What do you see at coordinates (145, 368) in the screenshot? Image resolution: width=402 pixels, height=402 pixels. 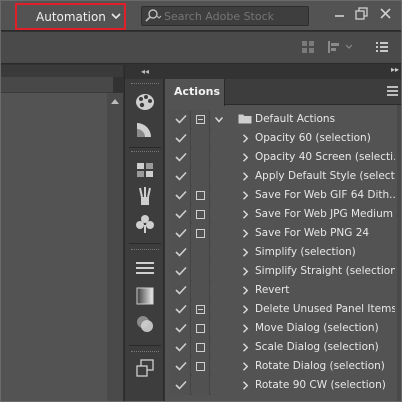 I see `artboards-icon` at bounding box center [145, 368].